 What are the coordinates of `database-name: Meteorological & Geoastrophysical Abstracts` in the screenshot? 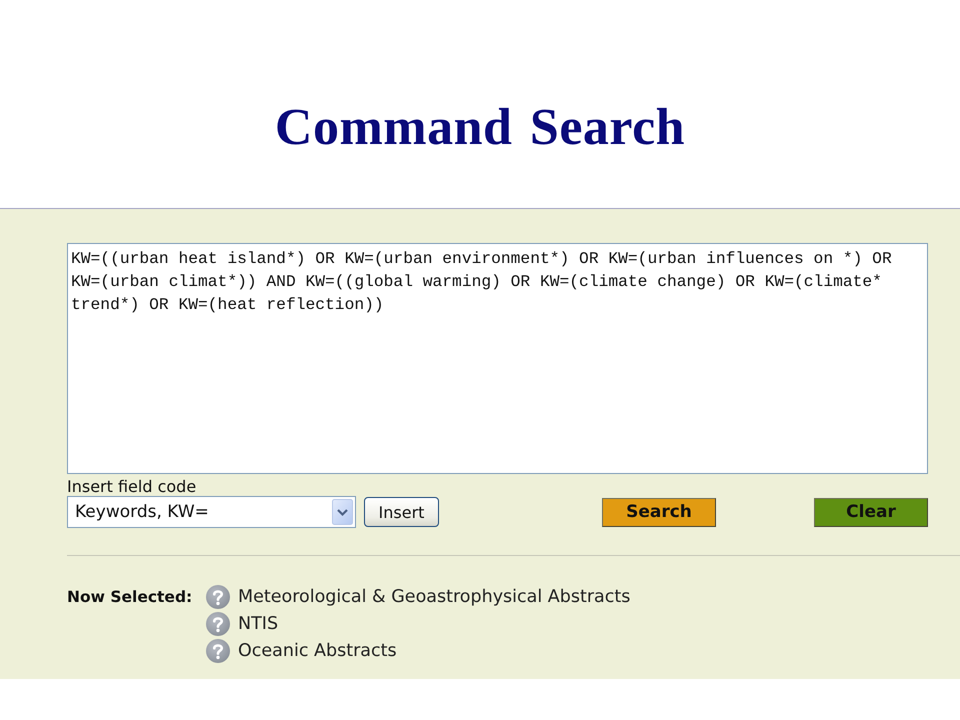 It's located at (434, 597).